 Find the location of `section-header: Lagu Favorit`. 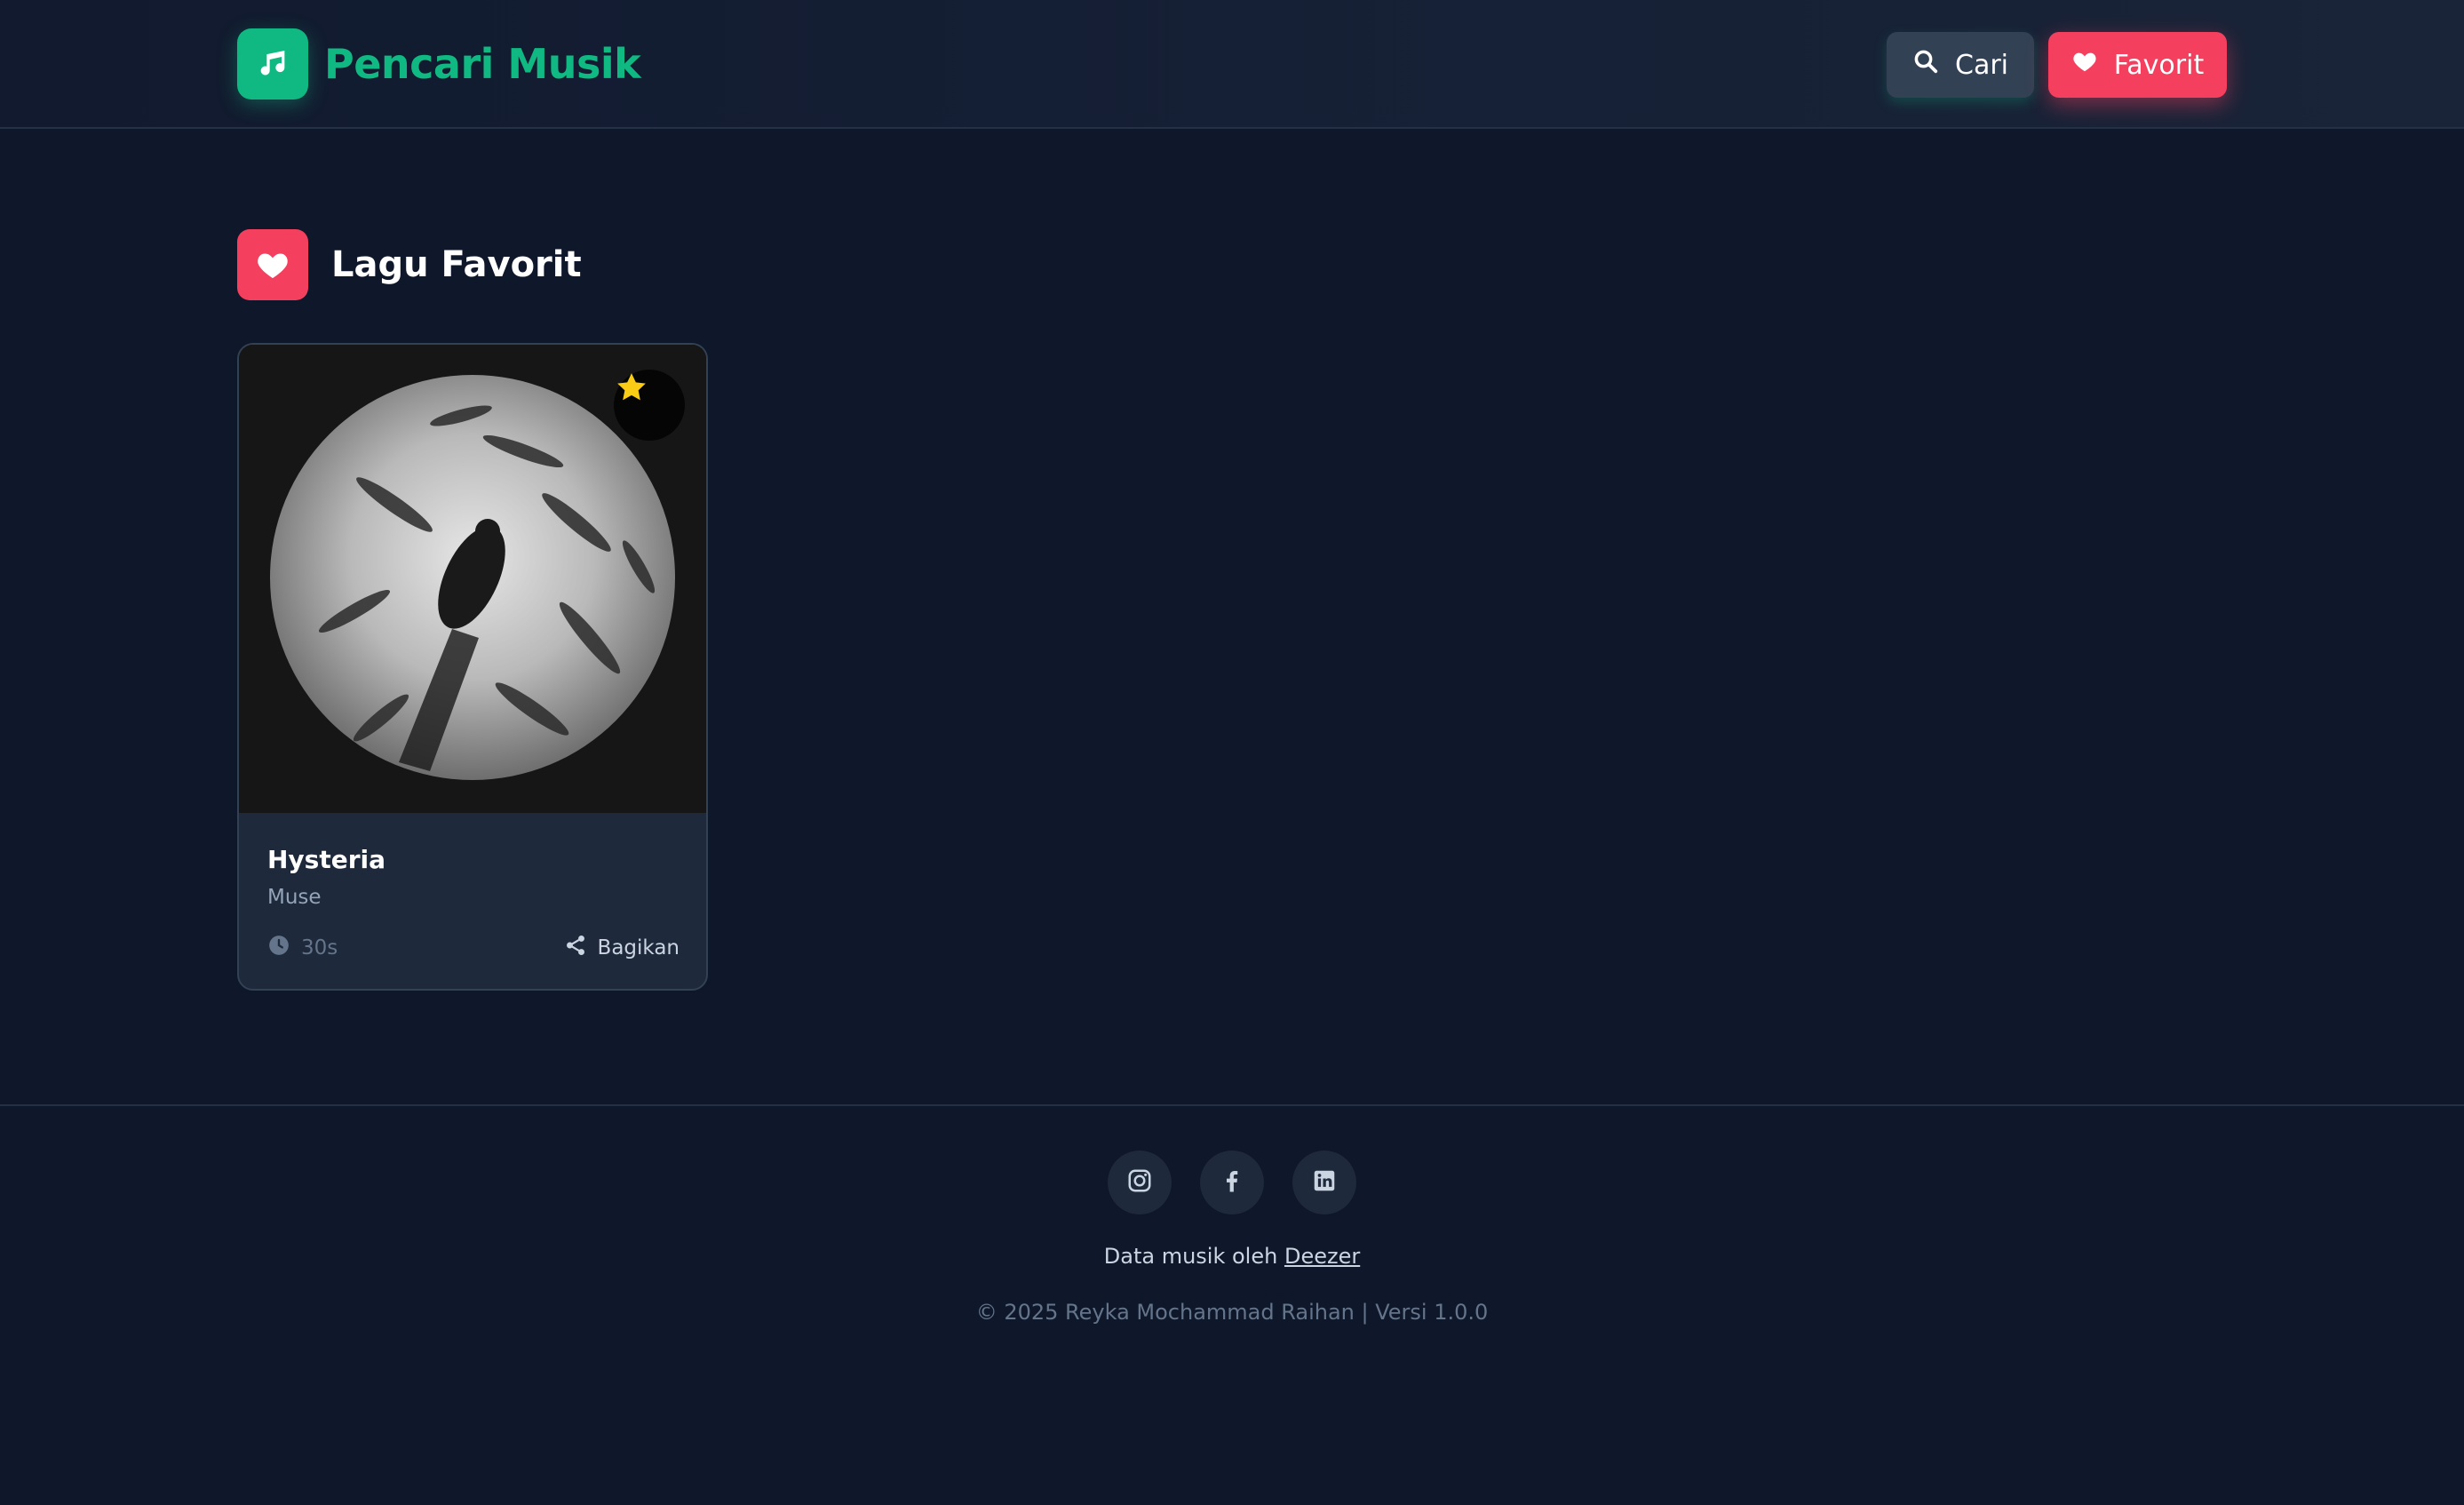

section-header: Lagu Favorit is located at coordinates (409, 264).